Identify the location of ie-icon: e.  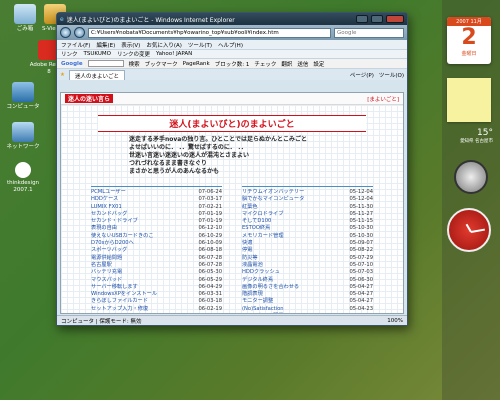
(62, 19).